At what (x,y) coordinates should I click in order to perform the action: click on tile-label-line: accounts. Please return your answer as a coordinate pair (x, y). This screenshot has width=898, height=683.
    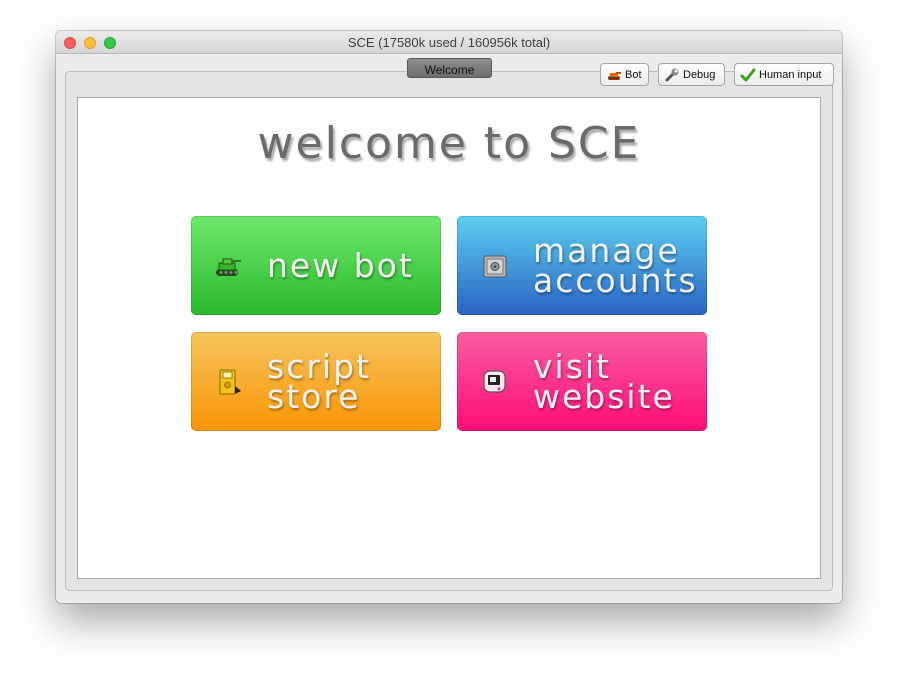
    Looking at the image, I should click on (615, 280).